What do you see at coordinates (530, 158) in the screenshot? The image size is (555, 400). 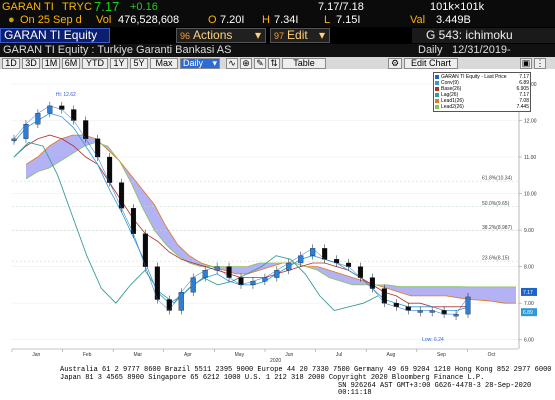 I see `y-tick-label: 11.00` at bounding box center [530, 158].